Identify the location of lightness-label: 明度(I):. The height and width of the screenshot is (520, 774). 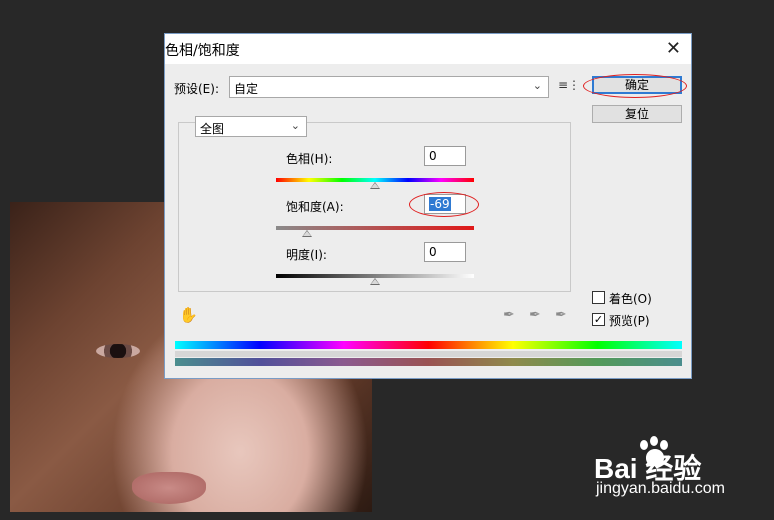
(306, 255).